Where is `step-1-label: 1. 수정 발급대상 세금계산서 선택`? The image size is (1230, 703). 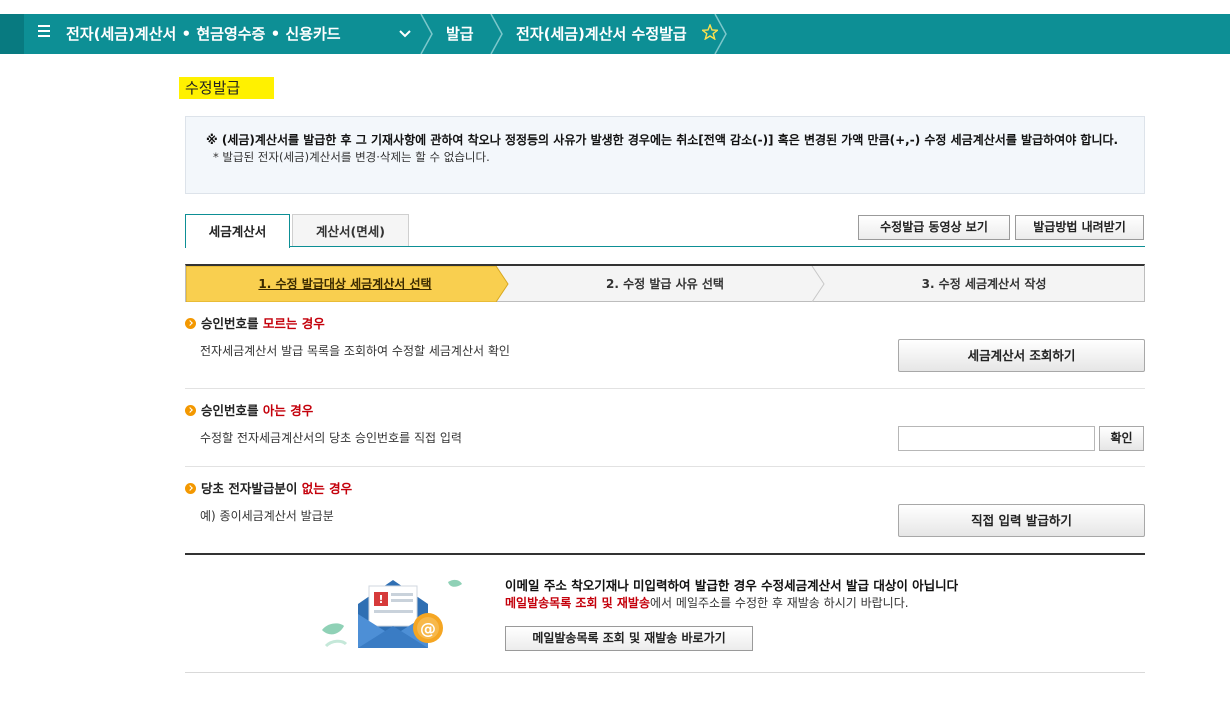
step-1-label: 1. 수정 발급대상 세금계산서 선택 is located at coordinates (345, 284).